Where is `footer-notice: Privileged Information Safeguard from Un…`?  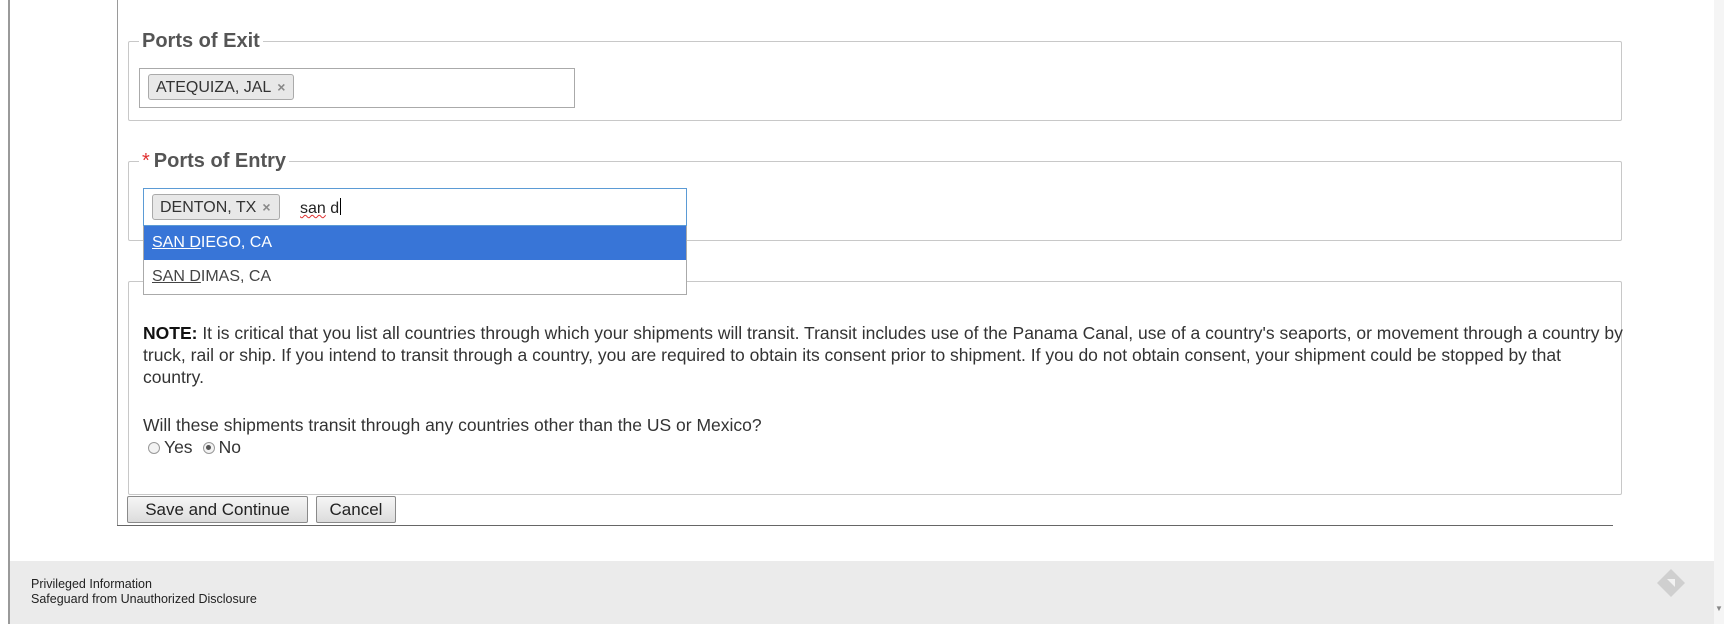 footer-notice: Privileged Information Safeguard from Un… is located at coordinates (144, 592).